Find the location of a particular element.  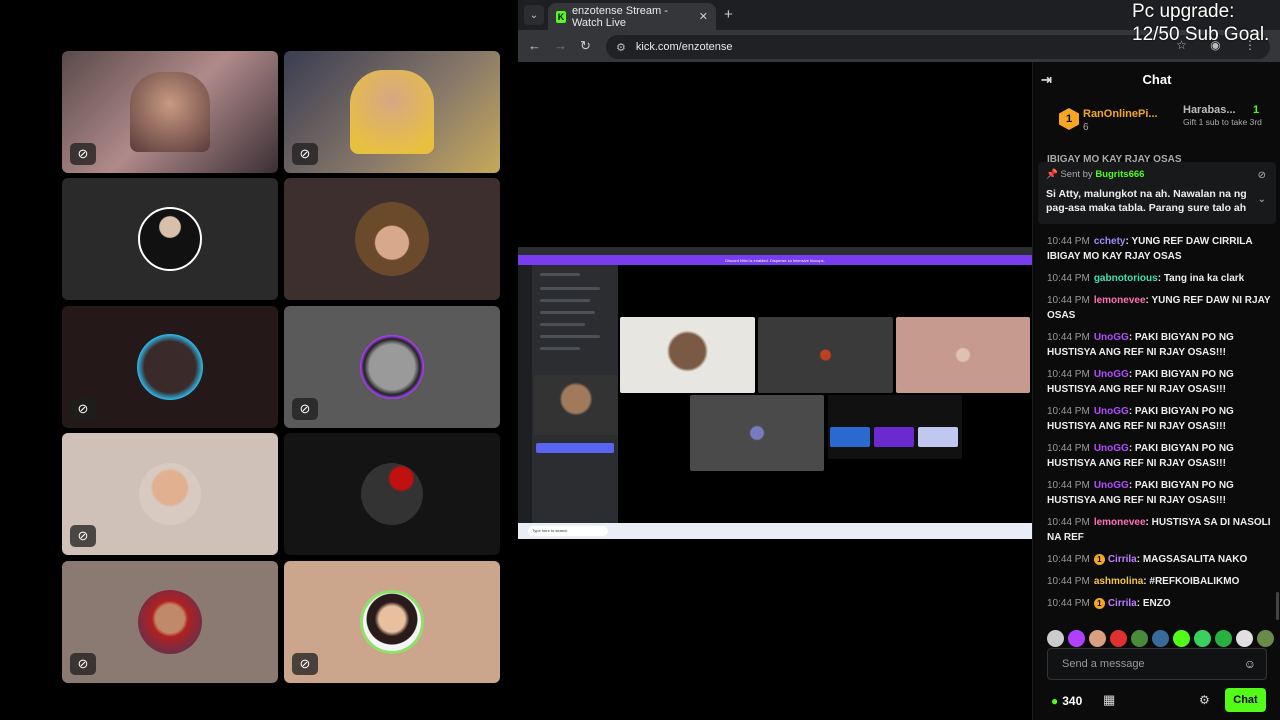

channel-points: ● 340 is located at coordinates (1066, 701).